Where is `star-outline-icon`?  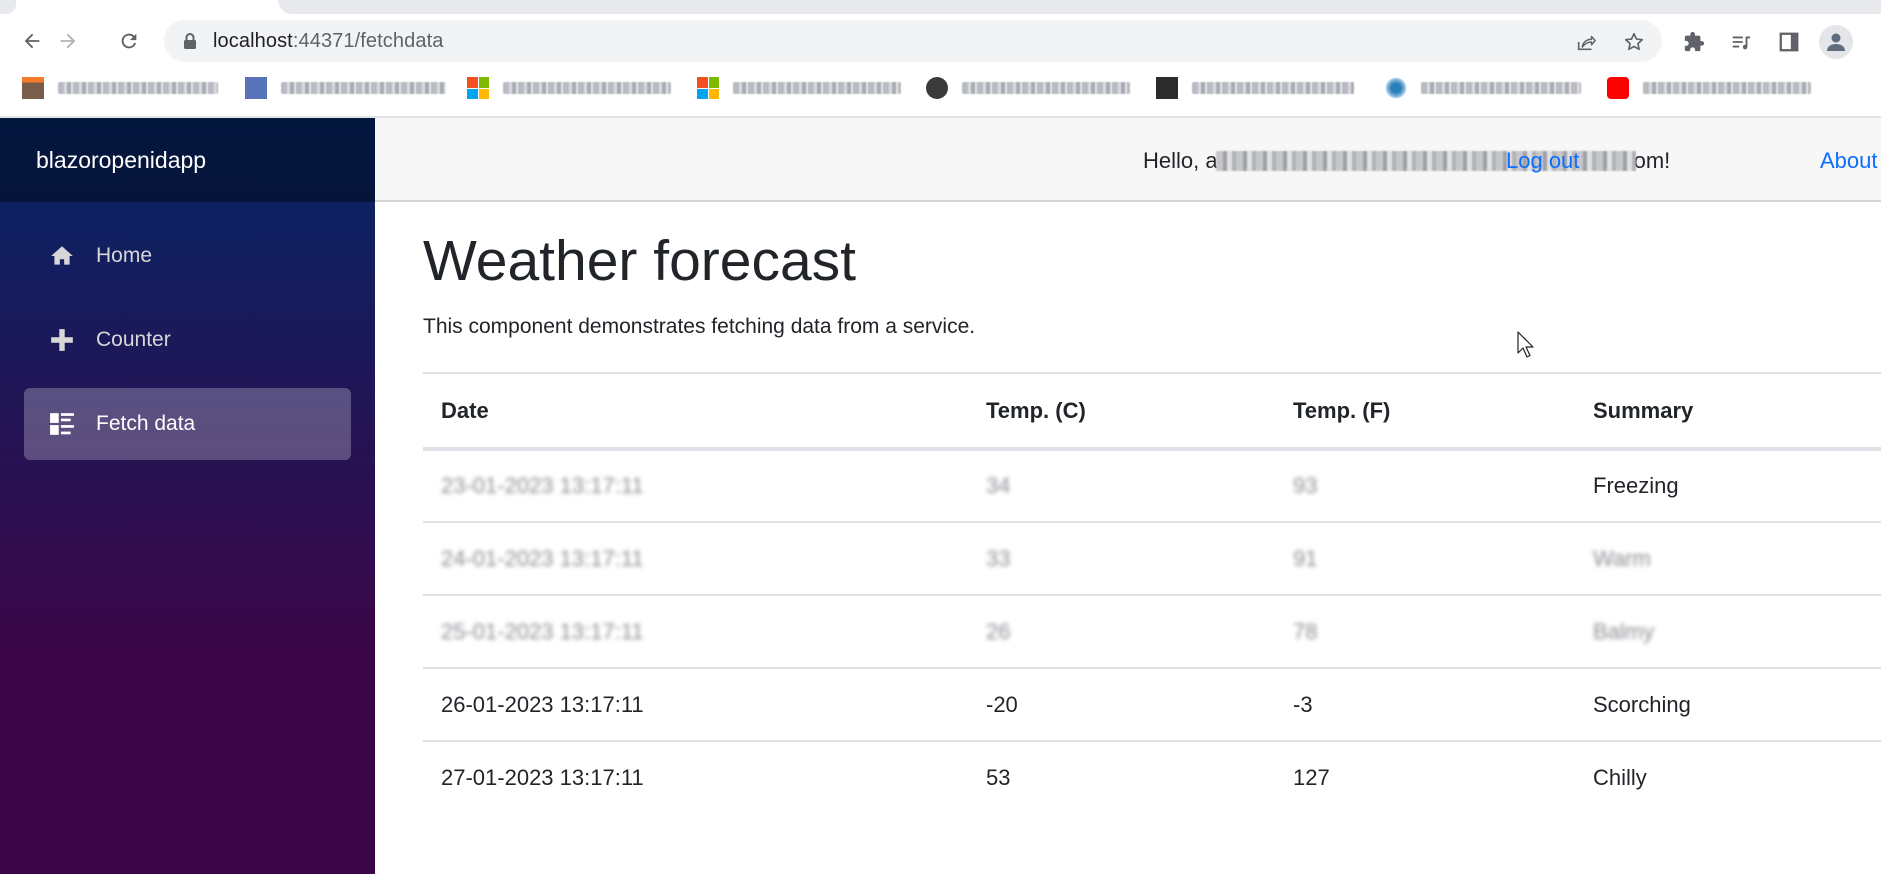
star-outline-icon is located at coordinates (1634, 41).